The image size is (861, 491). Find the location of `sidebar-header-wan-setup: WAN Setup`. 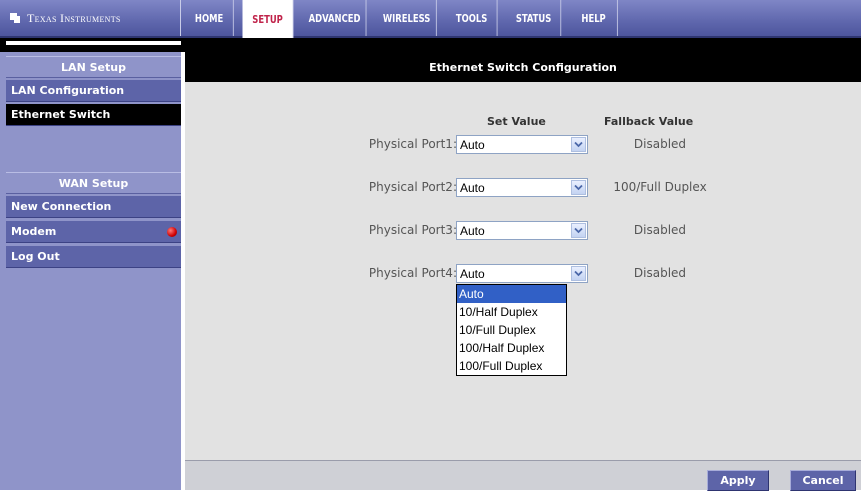

sidebar-header-wan-setup: WAN Setup is located at coordinates (93, 183).